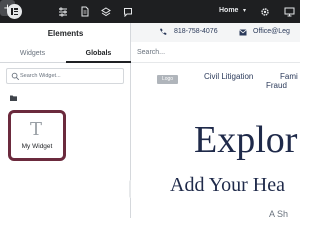 The image size is (320, 240). What do you see at coordinates (84, 11) in the screenshot?
I see `page-document-icon` at bounding box center [84, 11].